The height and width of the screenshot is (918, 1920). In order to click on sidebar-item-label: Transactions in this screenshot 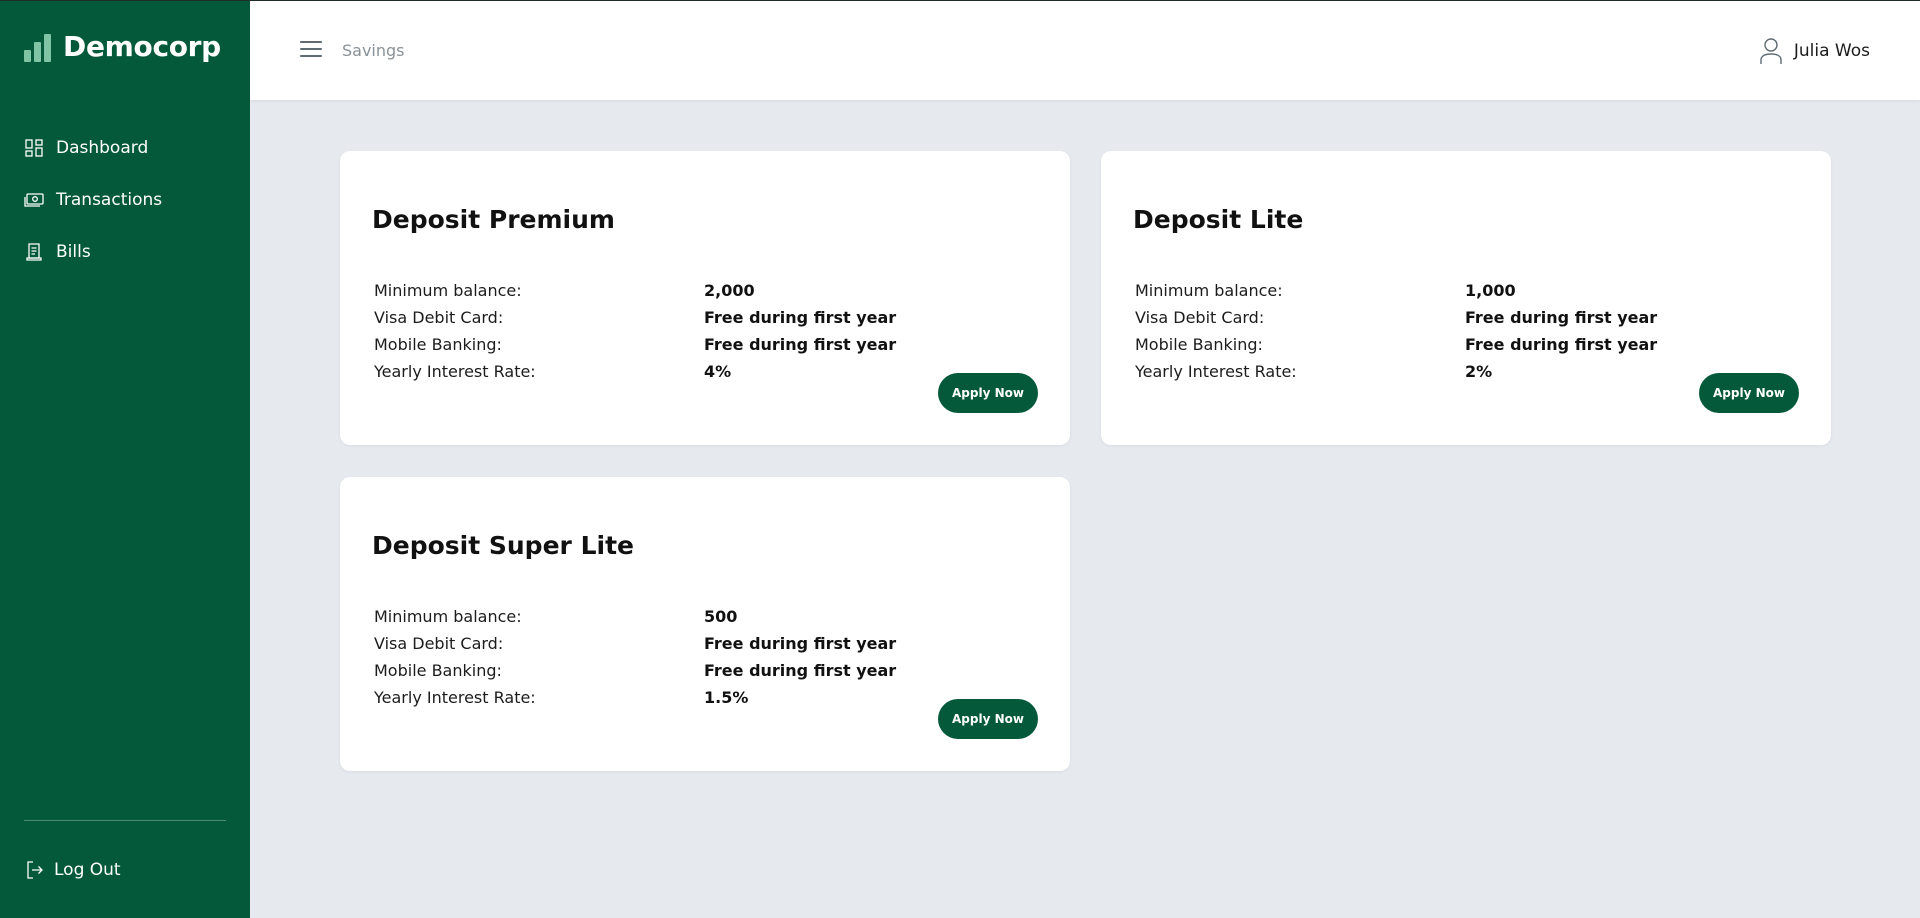, I will do `click(109, 200)`.